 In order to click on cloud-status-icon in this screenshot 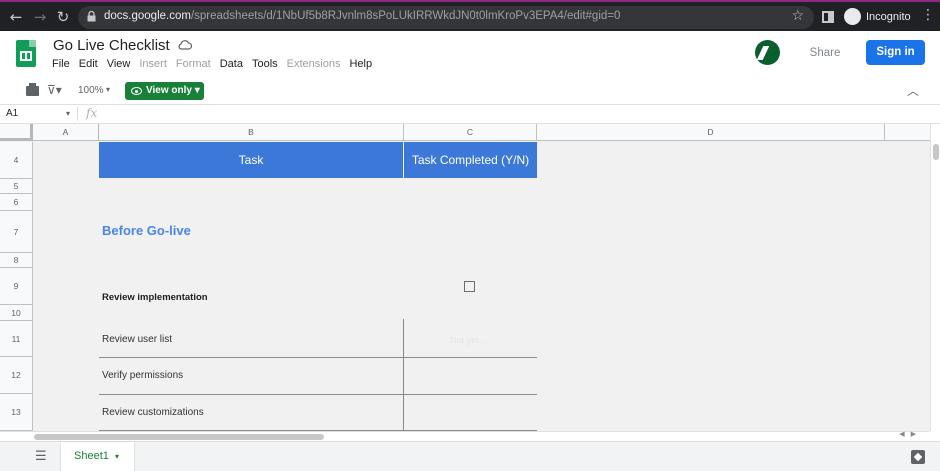, I will do `click(184, 44)`.